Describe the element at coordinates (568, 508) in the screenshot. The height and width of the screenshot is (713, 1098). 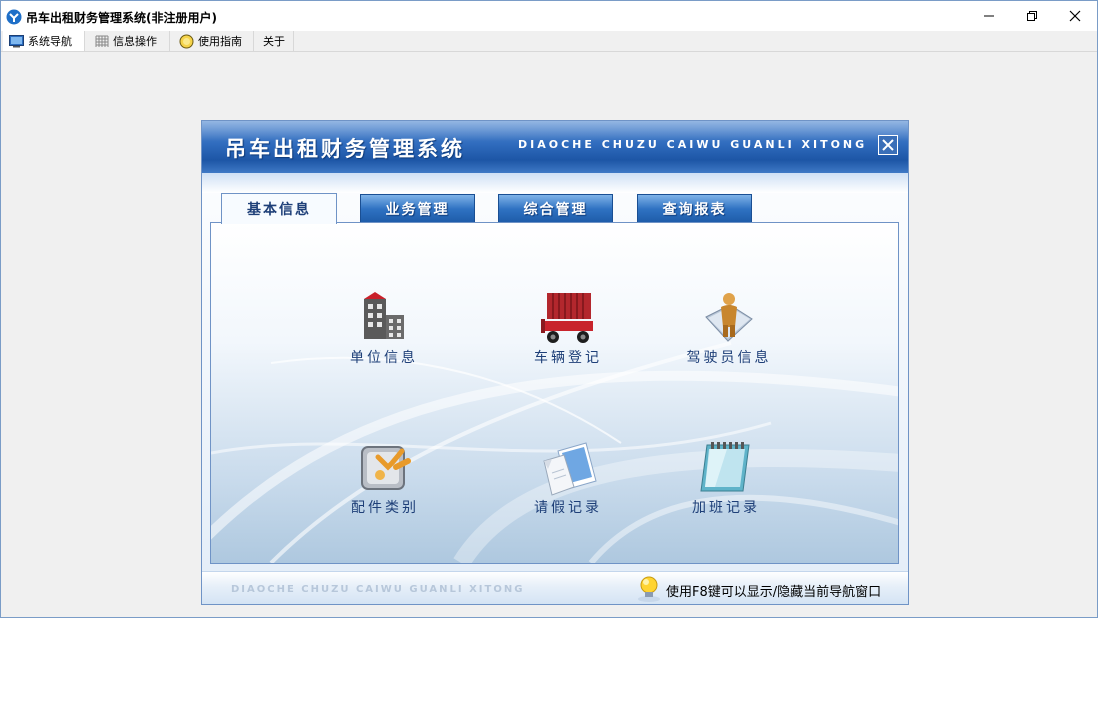
I see `nav-item-label: 请假记录` at that location.